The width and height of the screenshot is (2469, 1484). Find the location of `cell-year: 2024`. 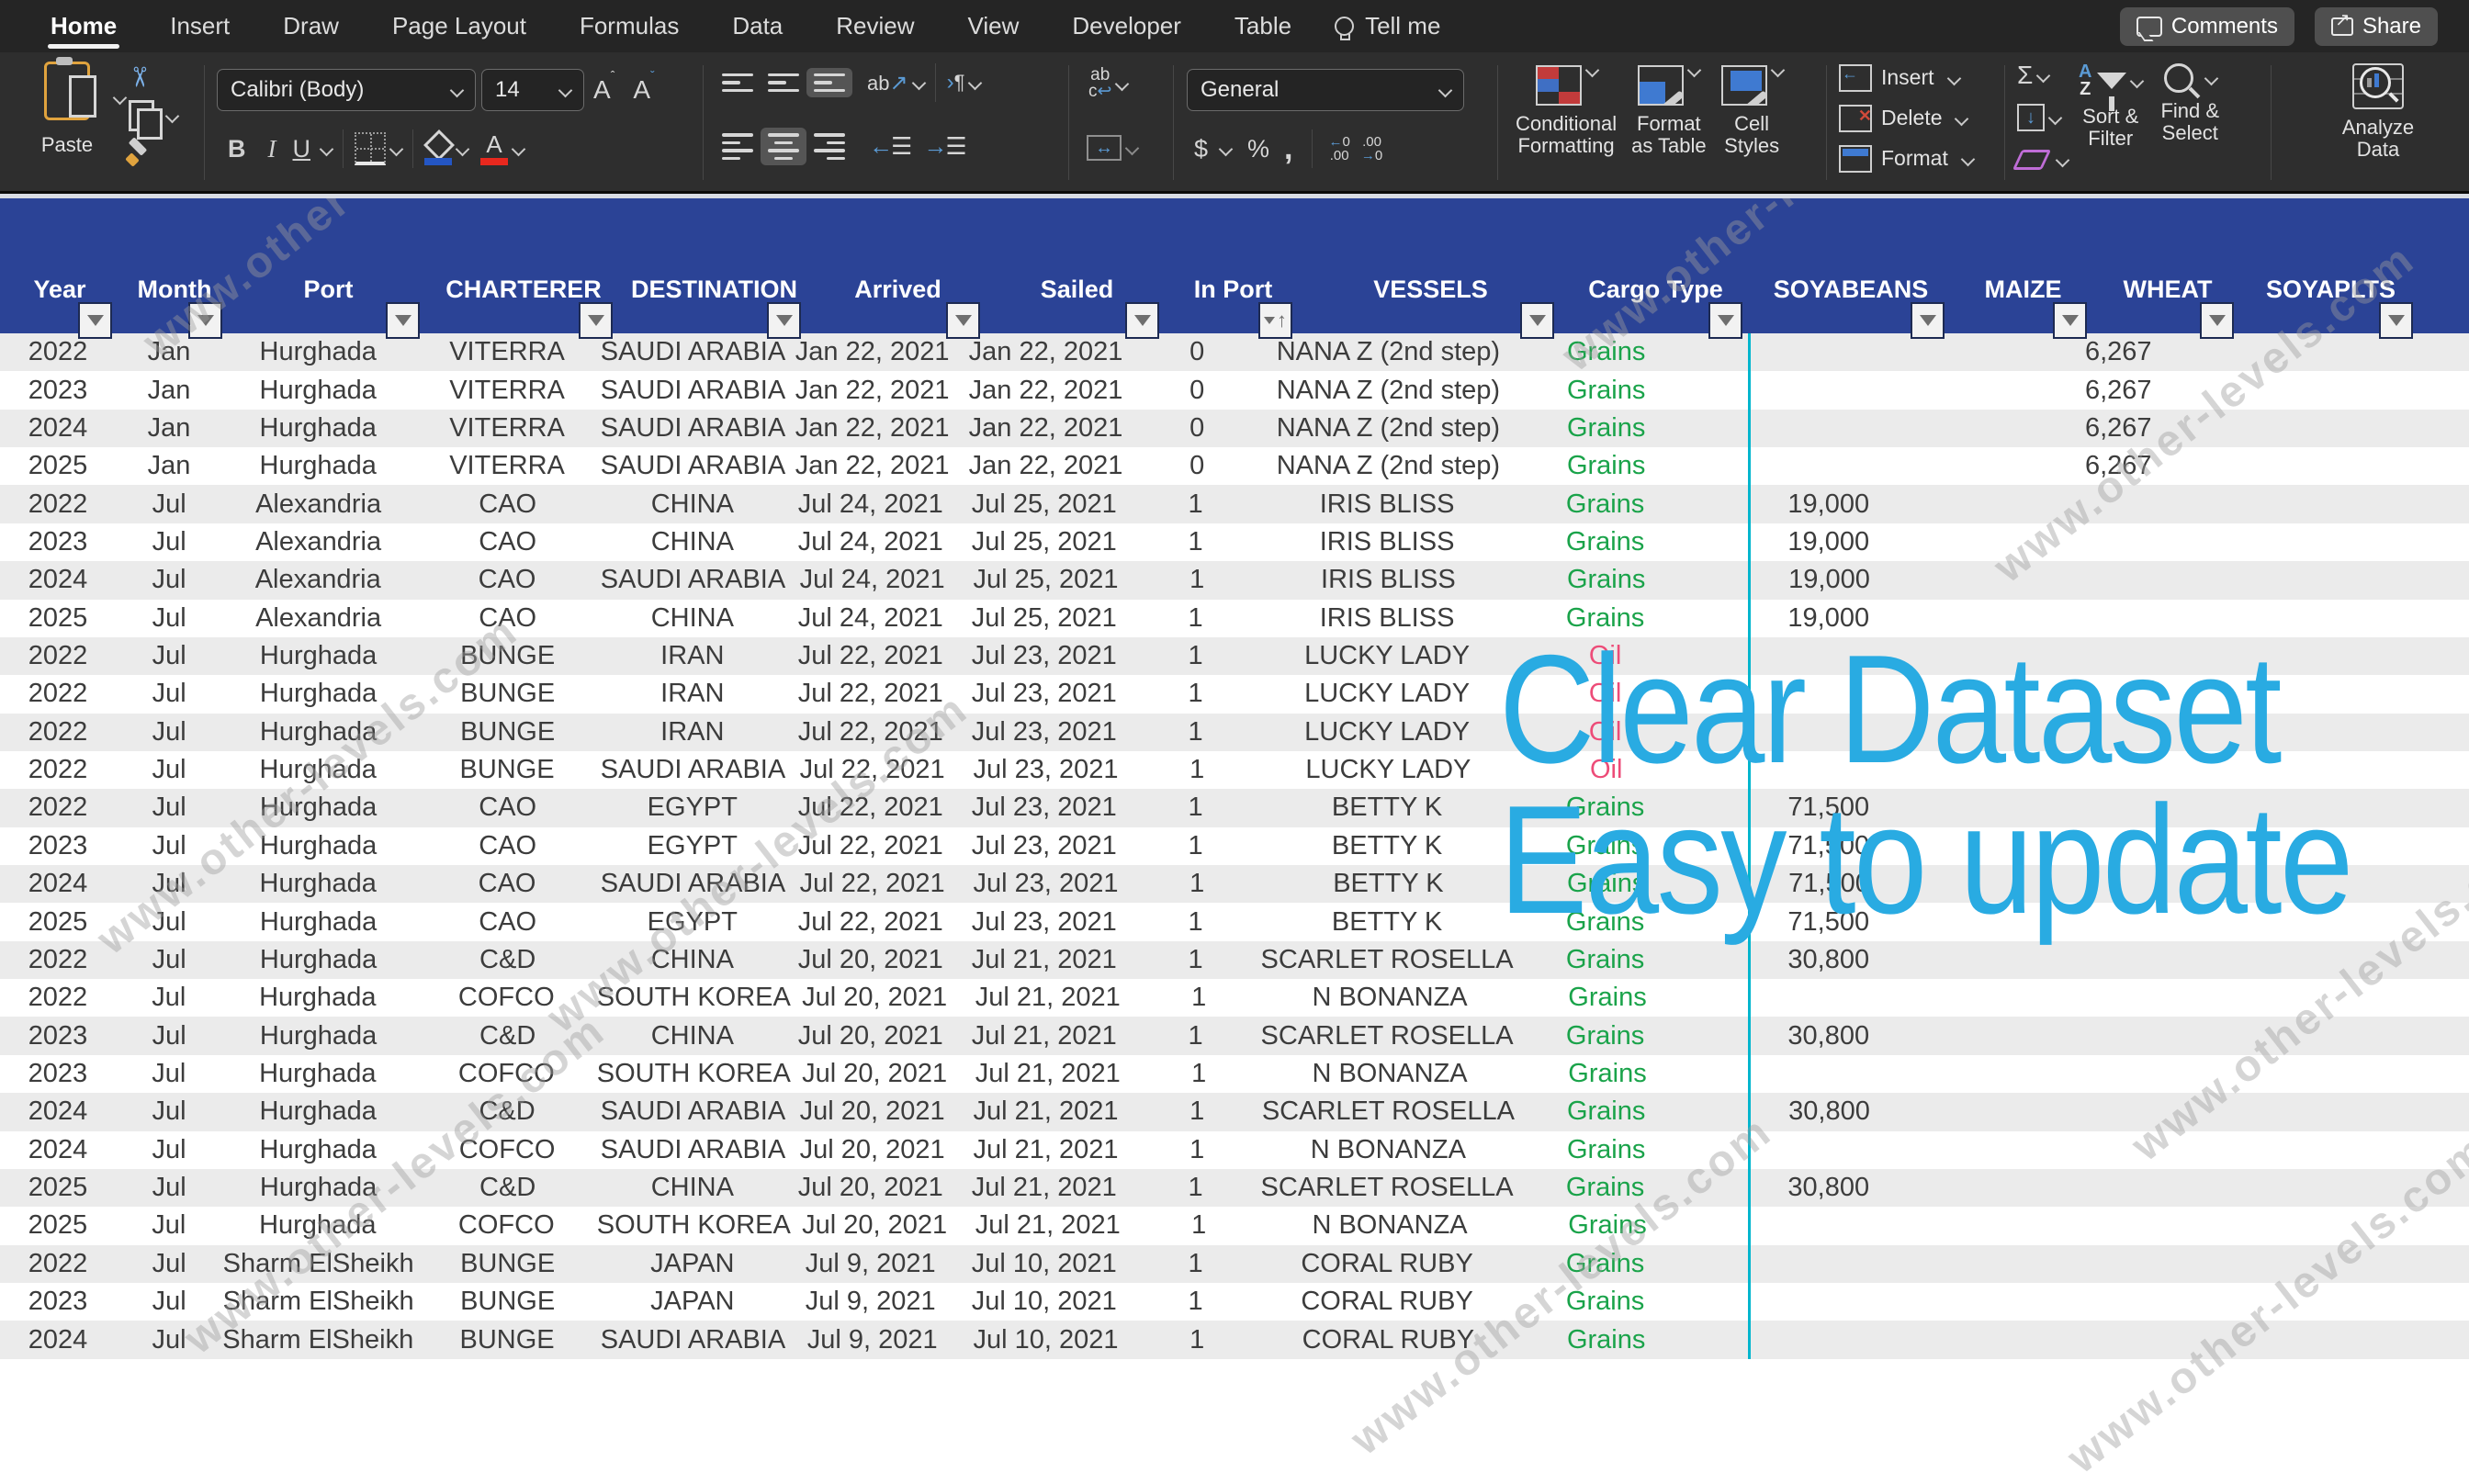

cell-year: 2024 is located at coordinates (58, 1340).